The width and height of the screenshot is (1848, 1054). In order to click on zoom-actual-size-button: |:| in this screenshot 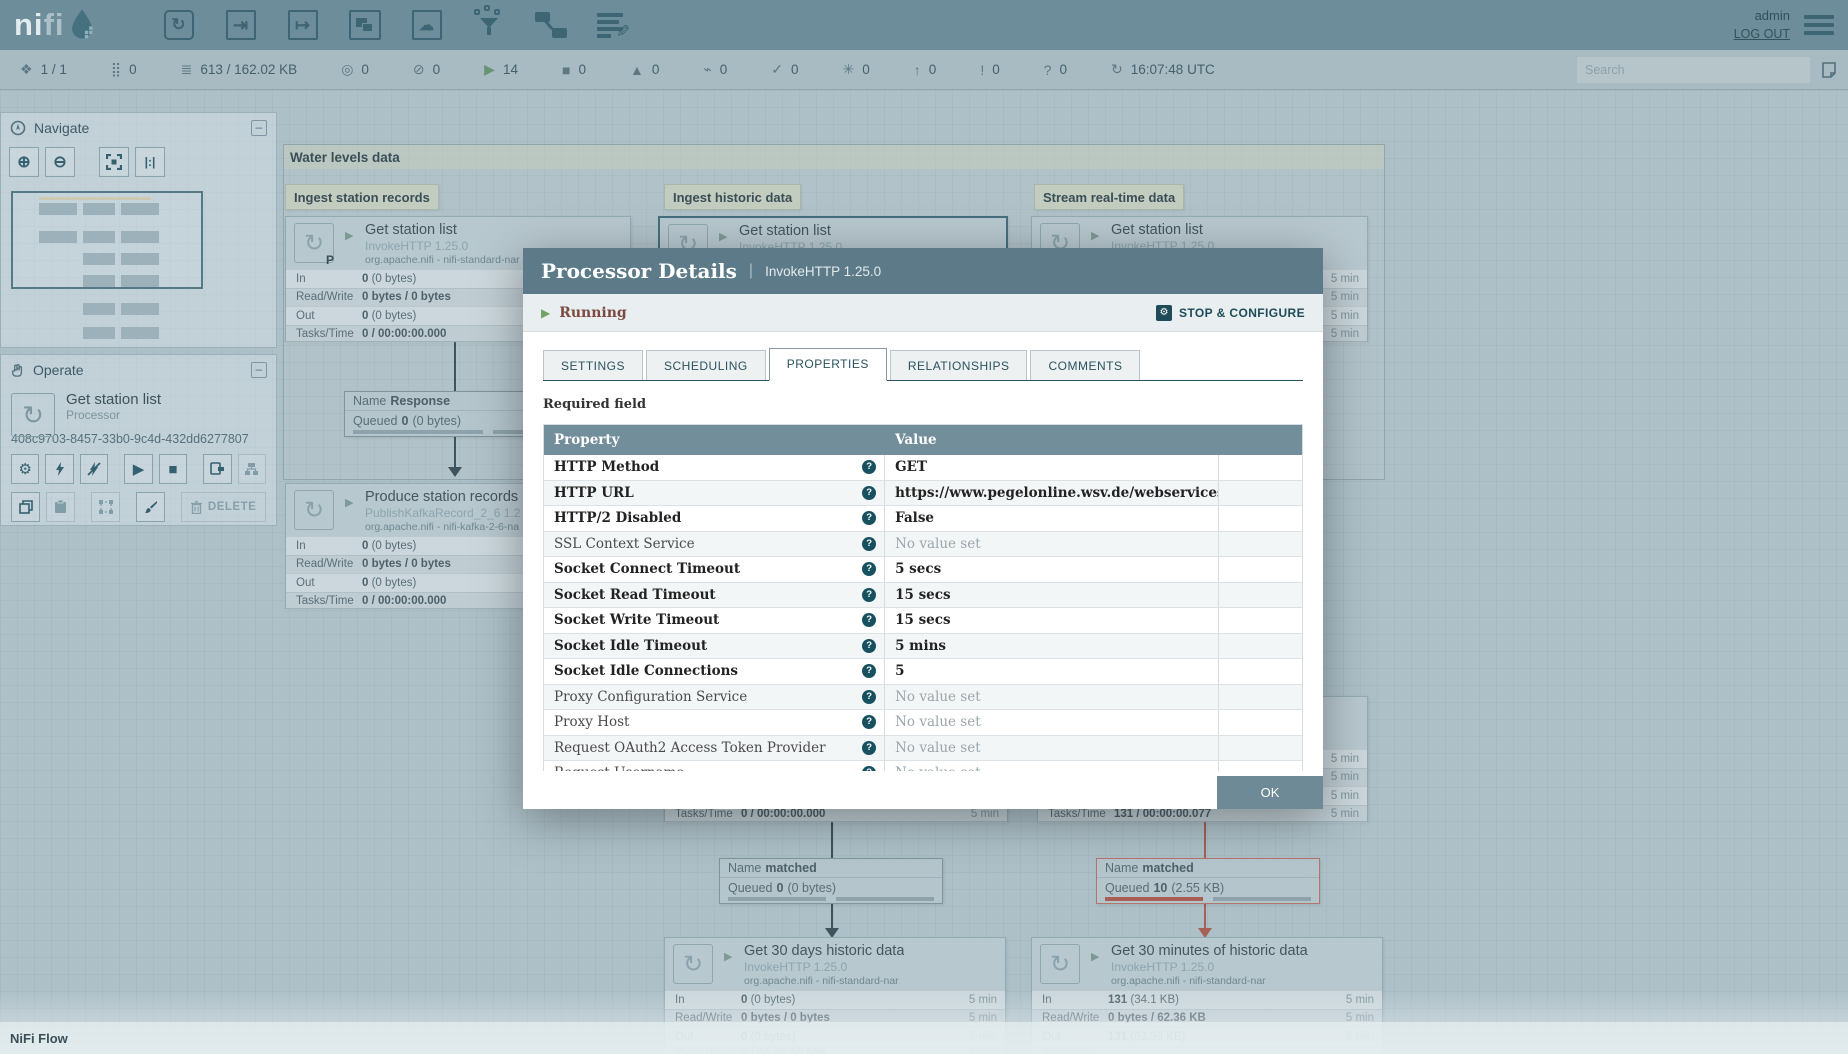, I will do `click(150, 162)`.